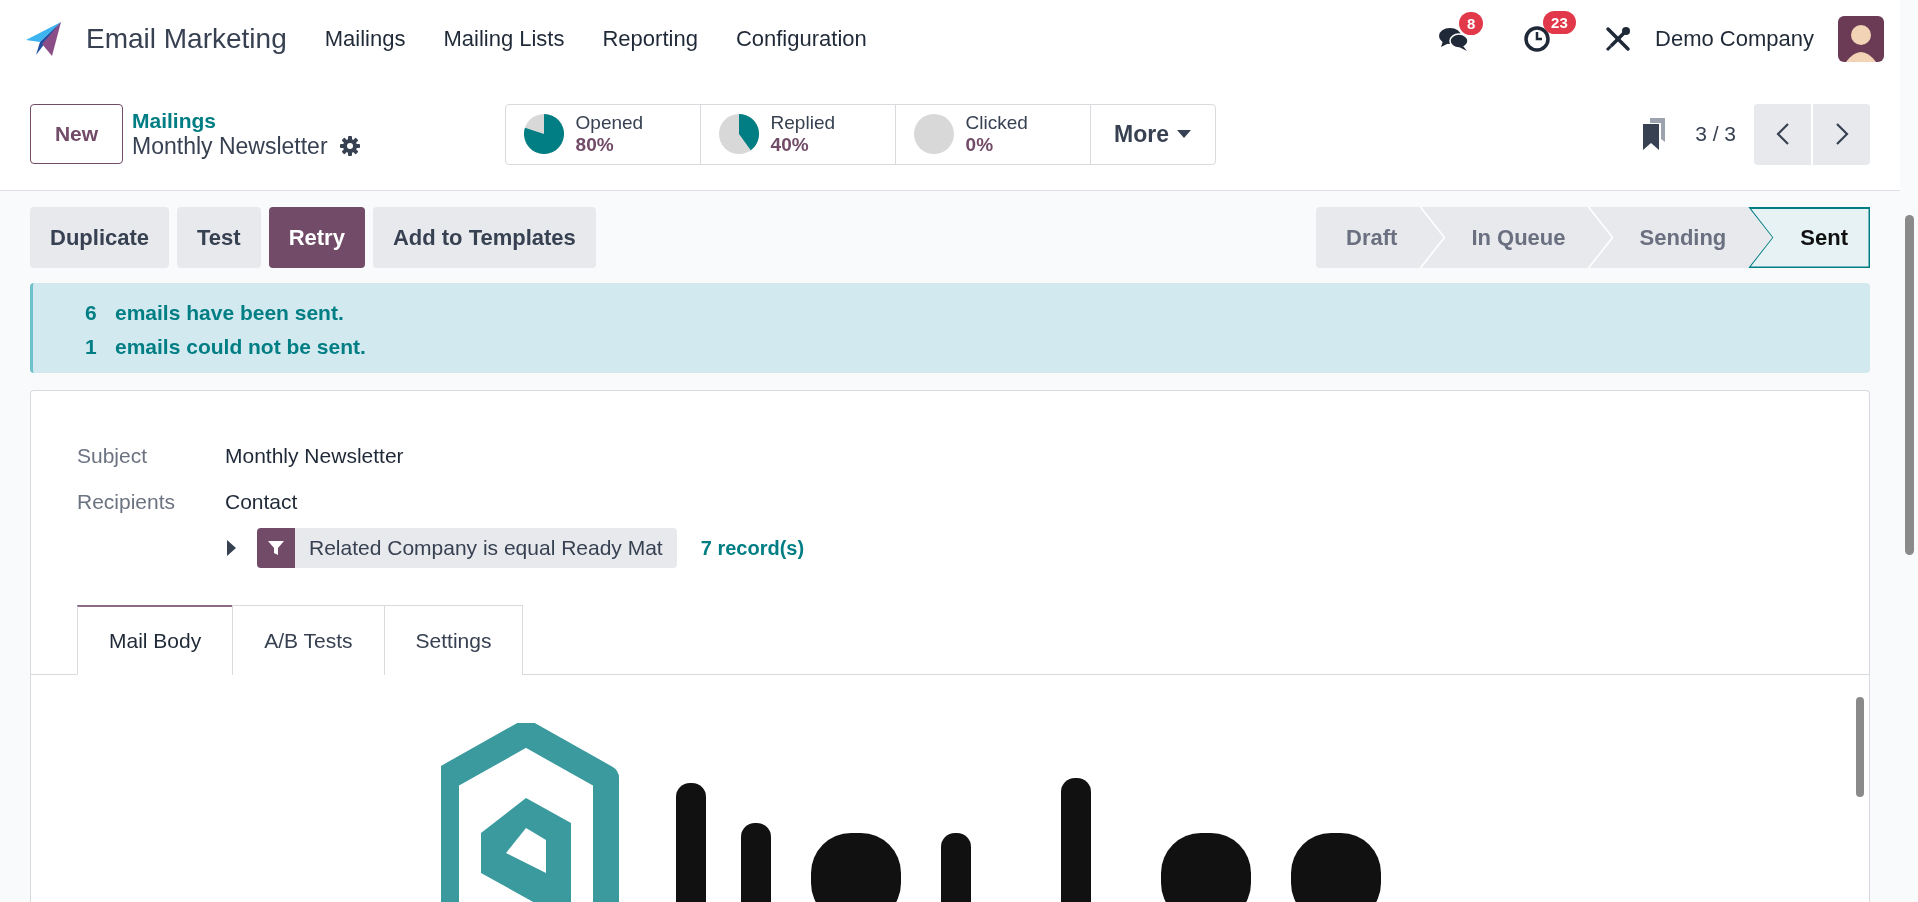  I want to click on pager-value: 3 / 3, so click(1715, 134).